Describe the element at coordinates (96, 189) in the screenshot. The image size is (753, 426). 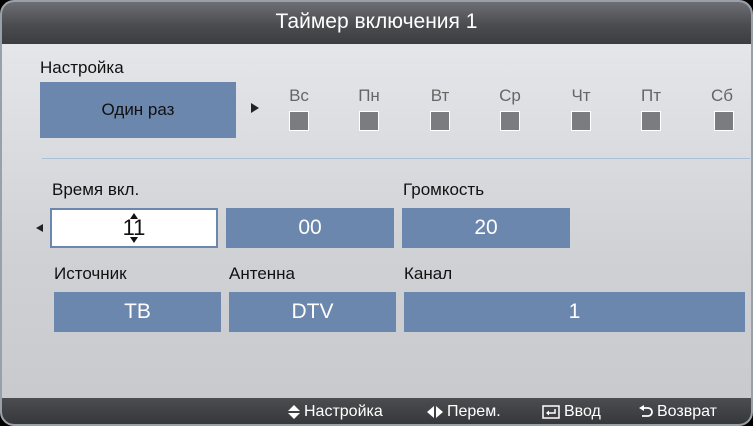
I see `time-on-label: Время вкл.` at that location.